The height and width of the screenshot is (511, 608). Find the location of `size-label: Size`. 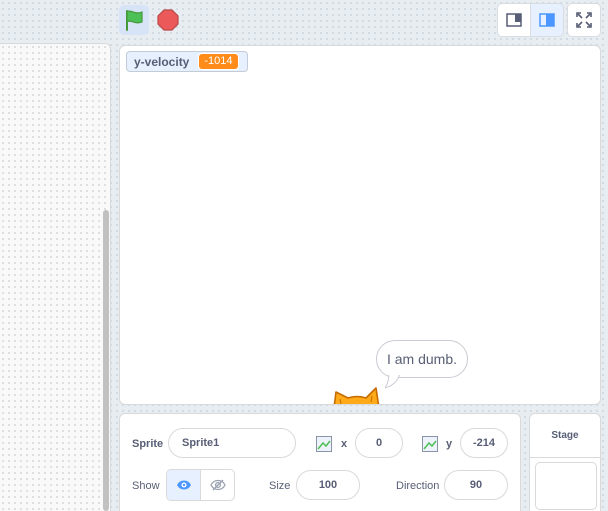

size-label: Size is located at coordinates (280, 486).